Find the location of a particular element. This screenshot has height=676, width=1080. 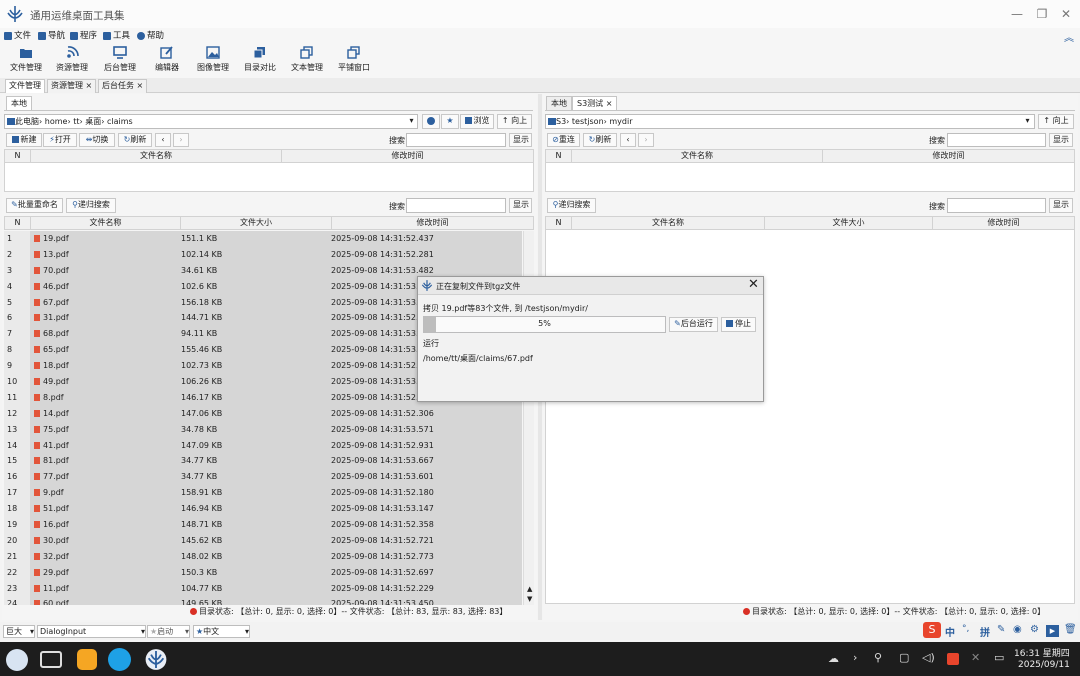

minimize-button: — is located at coordinates (1017, 14).